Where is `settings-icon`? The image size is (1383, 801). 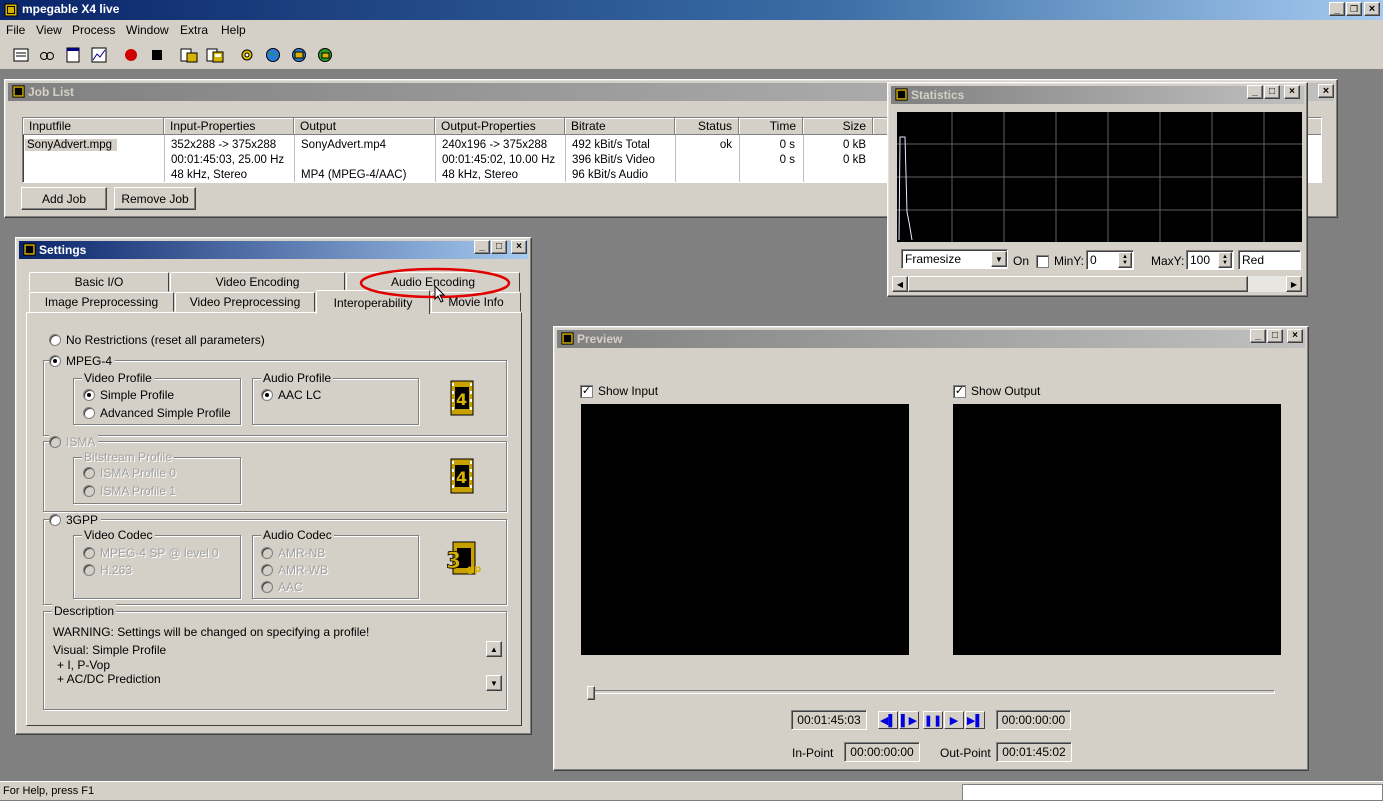 settings-icon is located at coordinates (246, 55).